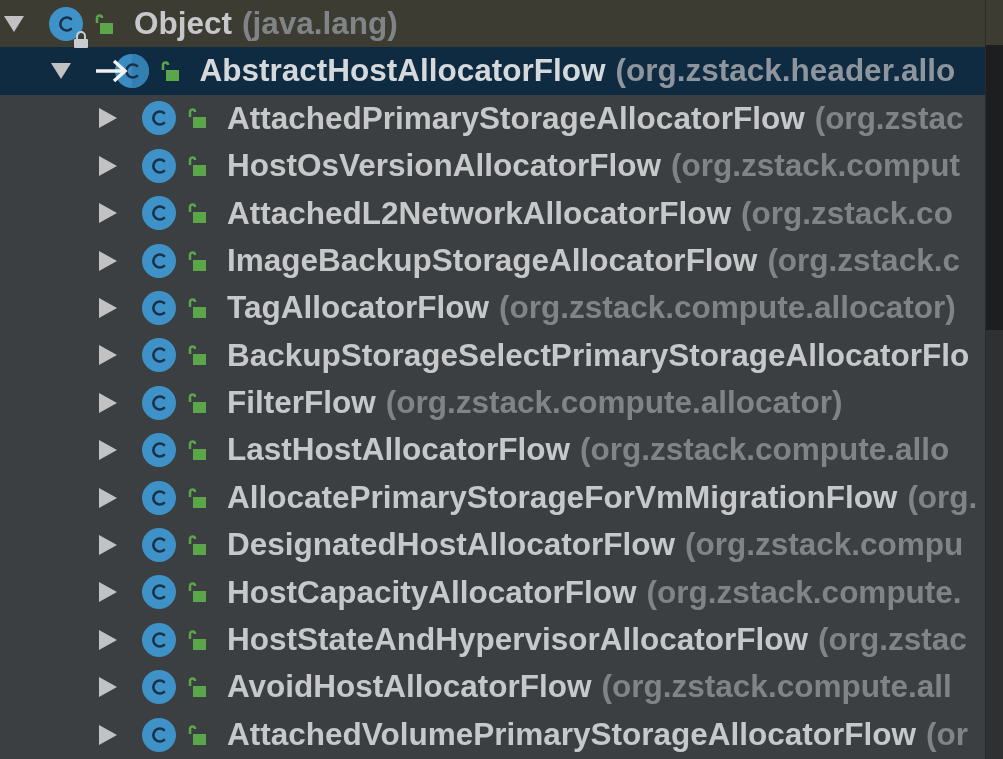 The width and height of the screenshot is (1003, 759). Describe the element at coordinates (444, 166) in the screenshot. I see `class-name: HostOsVersionAllocatorFlow` at that location.